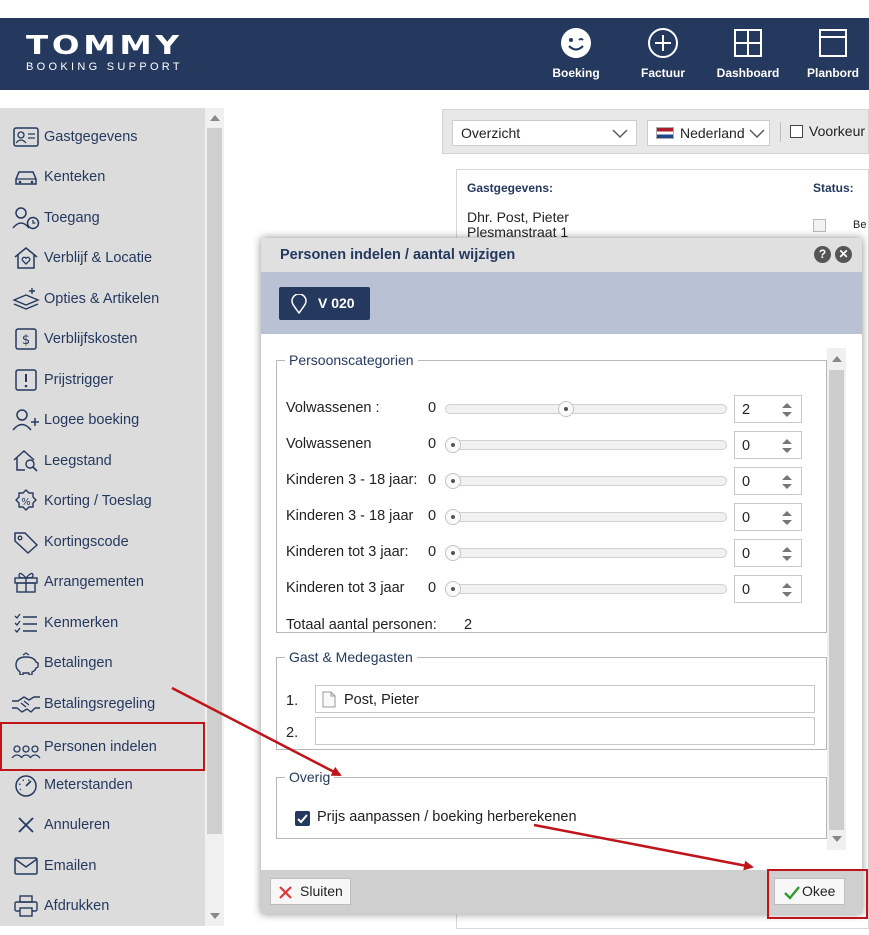 This screenshot has width=869, height=935. I want to click on view-select: Overzicht, so click(544, 133).